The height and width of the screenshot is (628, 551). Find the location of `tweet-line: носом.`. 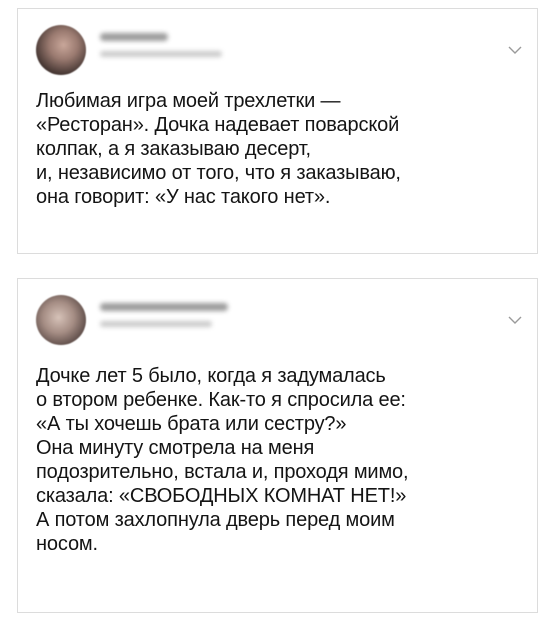

tweet-line: носом. is located at coordinates (67, 544).